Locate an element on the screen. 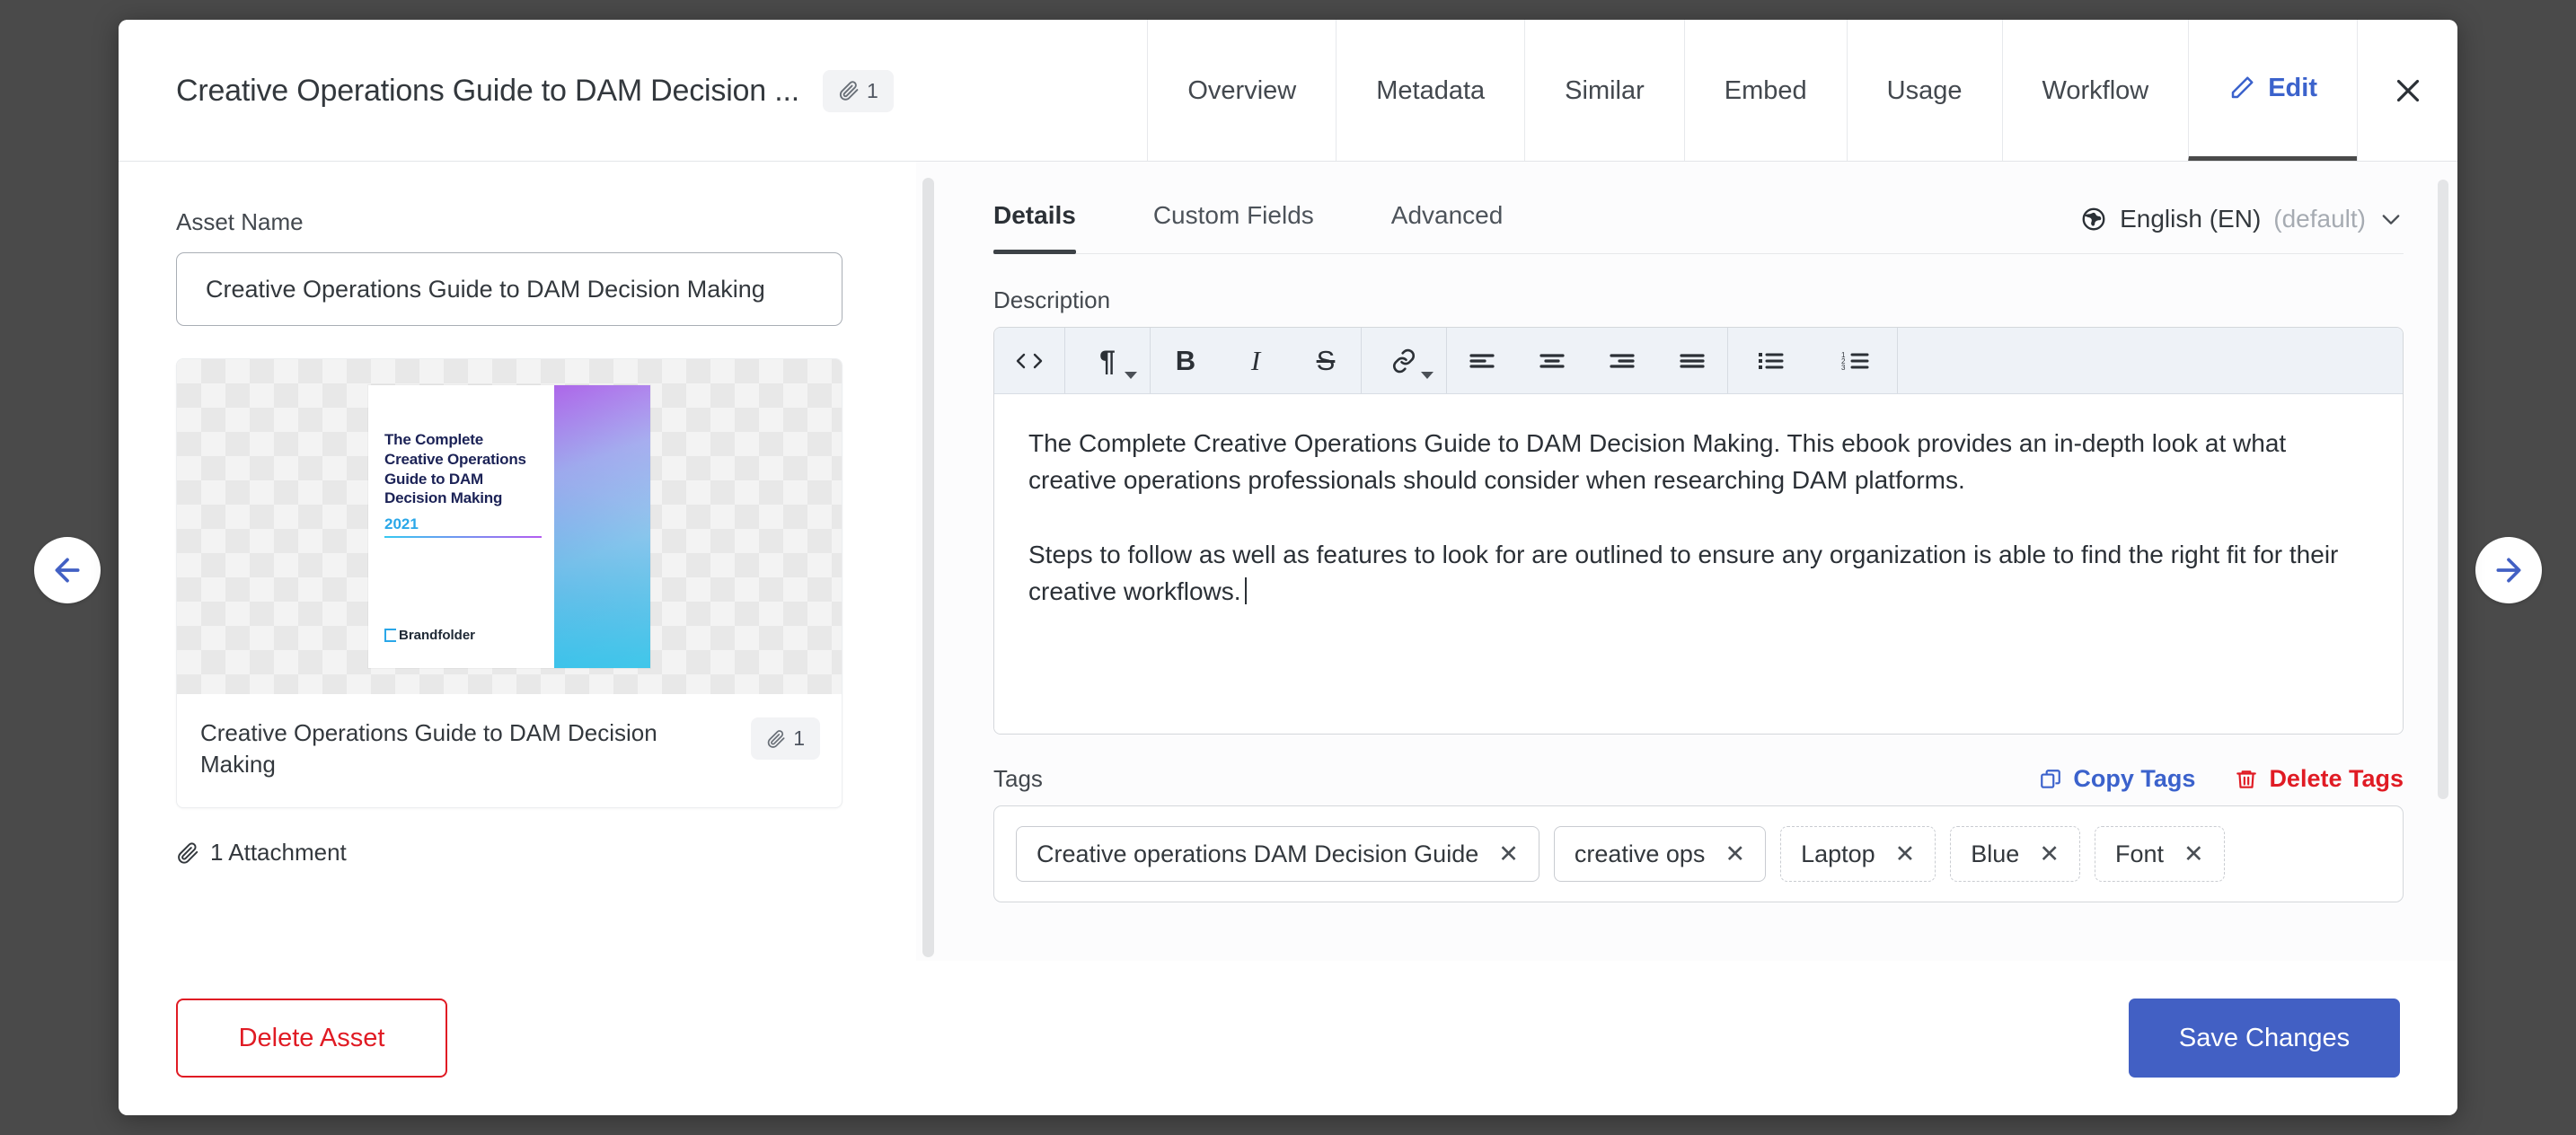  close-button is located at coordinates (2407, 91).